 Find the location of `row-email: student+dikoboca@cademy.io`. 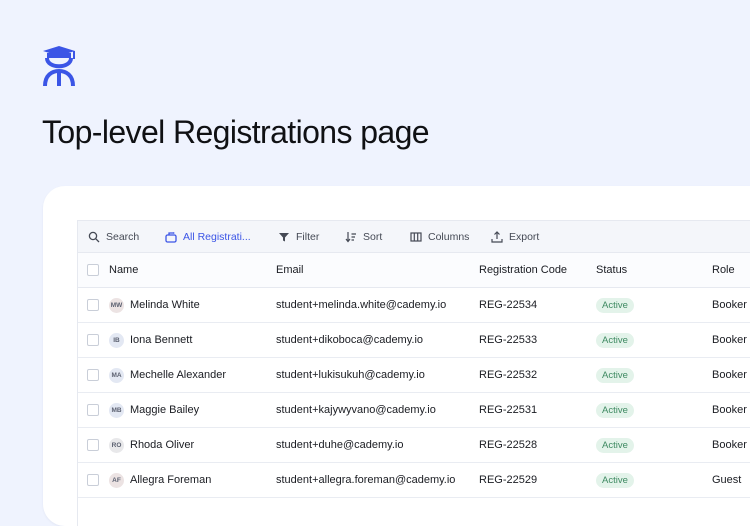

row-email: student+dikoboca@cademy.io is located at coordinates (377, 340).